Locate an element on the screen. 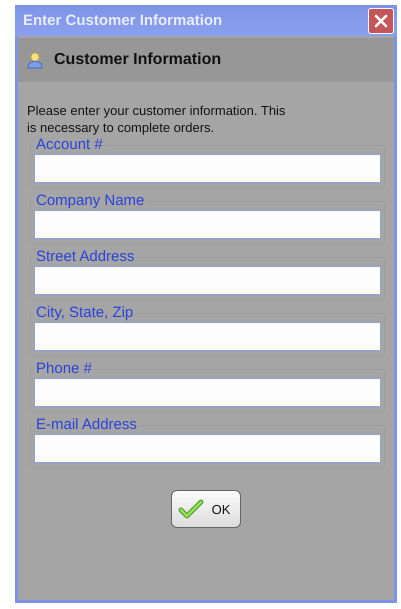 The height and width of the screenshot is (609, 401). close-icon is located at coordinates (381, 21).